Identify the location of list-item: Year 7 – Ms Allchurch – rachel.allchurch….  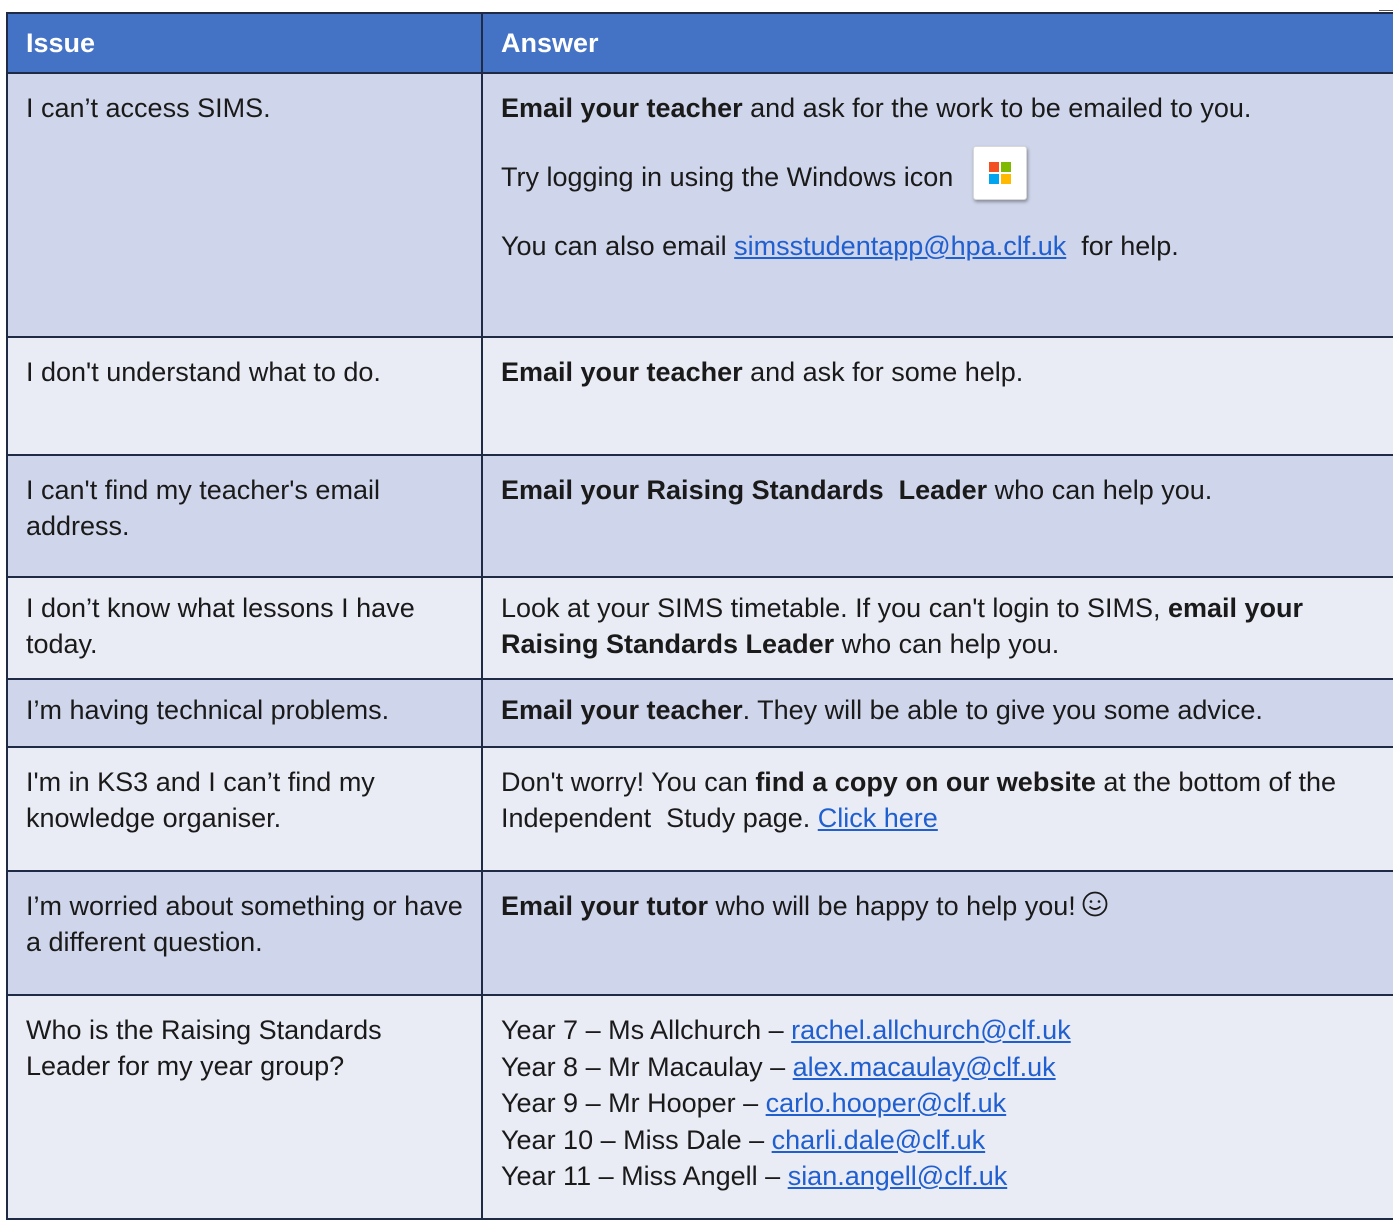
(938, 1030).